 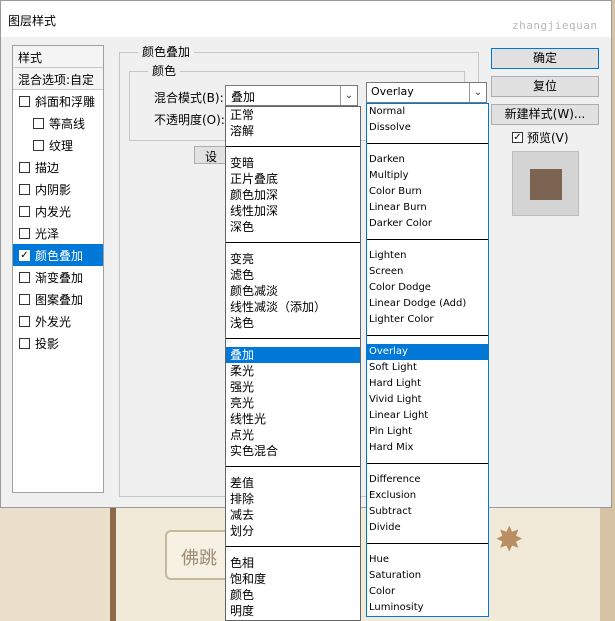 I want to click on style-item-label: 外发光, so click(x=53, y=321).